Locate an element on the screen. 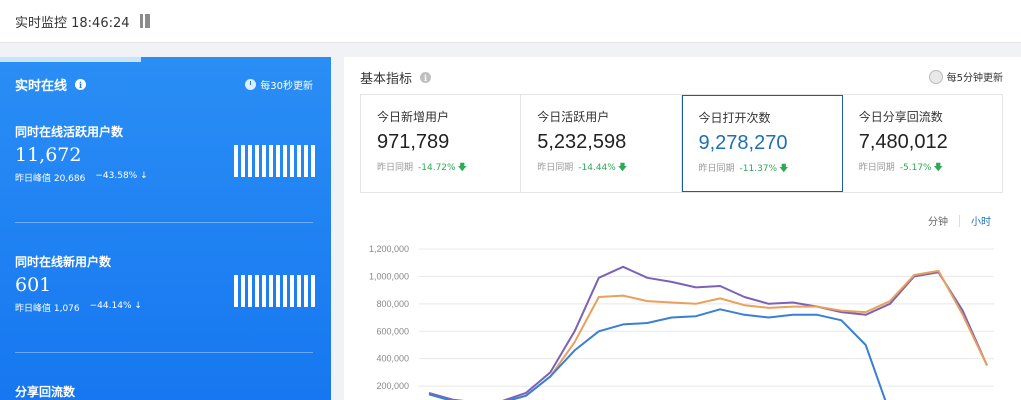  y-tick-label: 400,000 is located at coordinates (392, 359).